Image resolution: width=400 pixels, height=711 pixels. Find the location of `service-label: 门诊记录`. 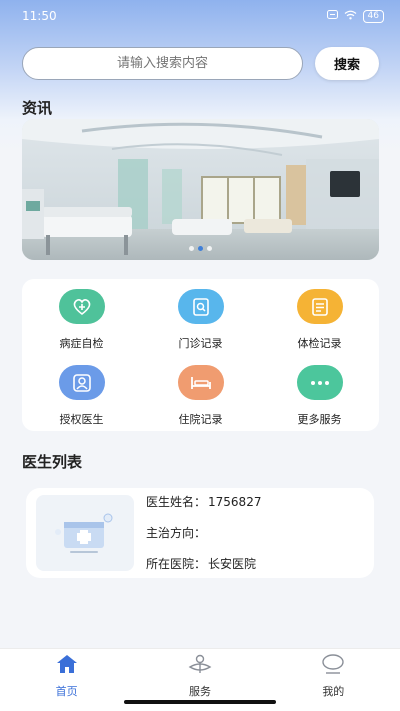

service-label: 门诊记录 is located at coordinates (200, 343).